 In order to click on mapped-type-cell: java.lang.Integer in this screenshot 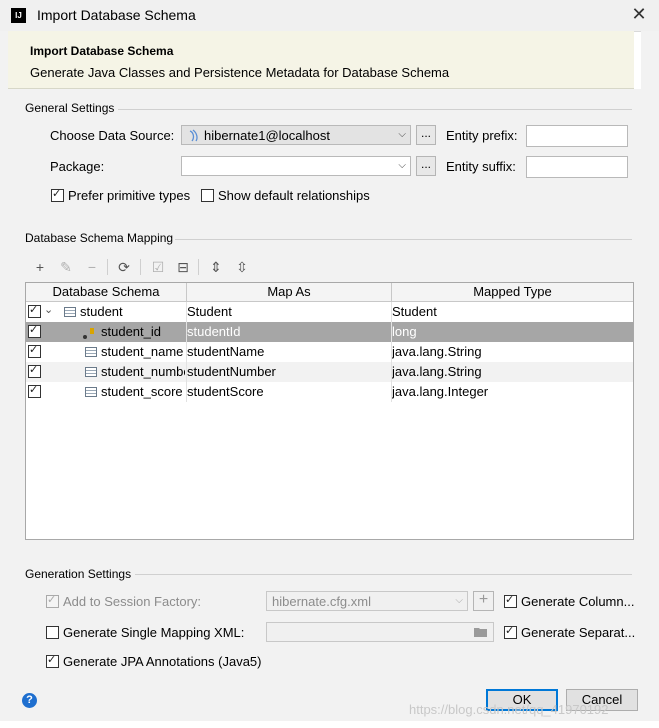, I will do `click(511, 391)`.